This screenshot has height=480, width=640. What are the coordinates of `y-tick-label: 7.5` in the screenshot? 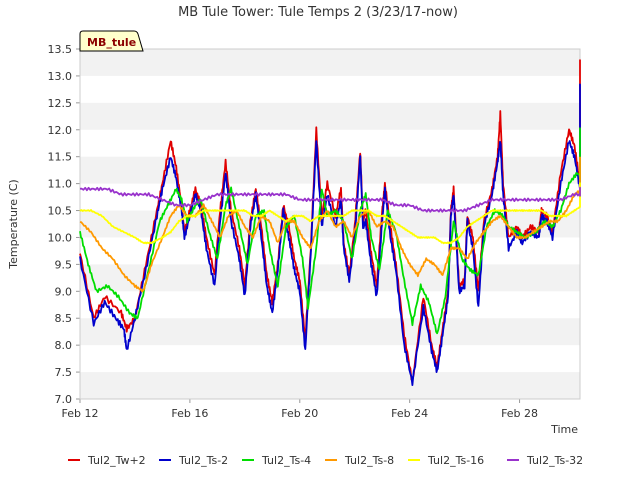 It's located at (64, 372).